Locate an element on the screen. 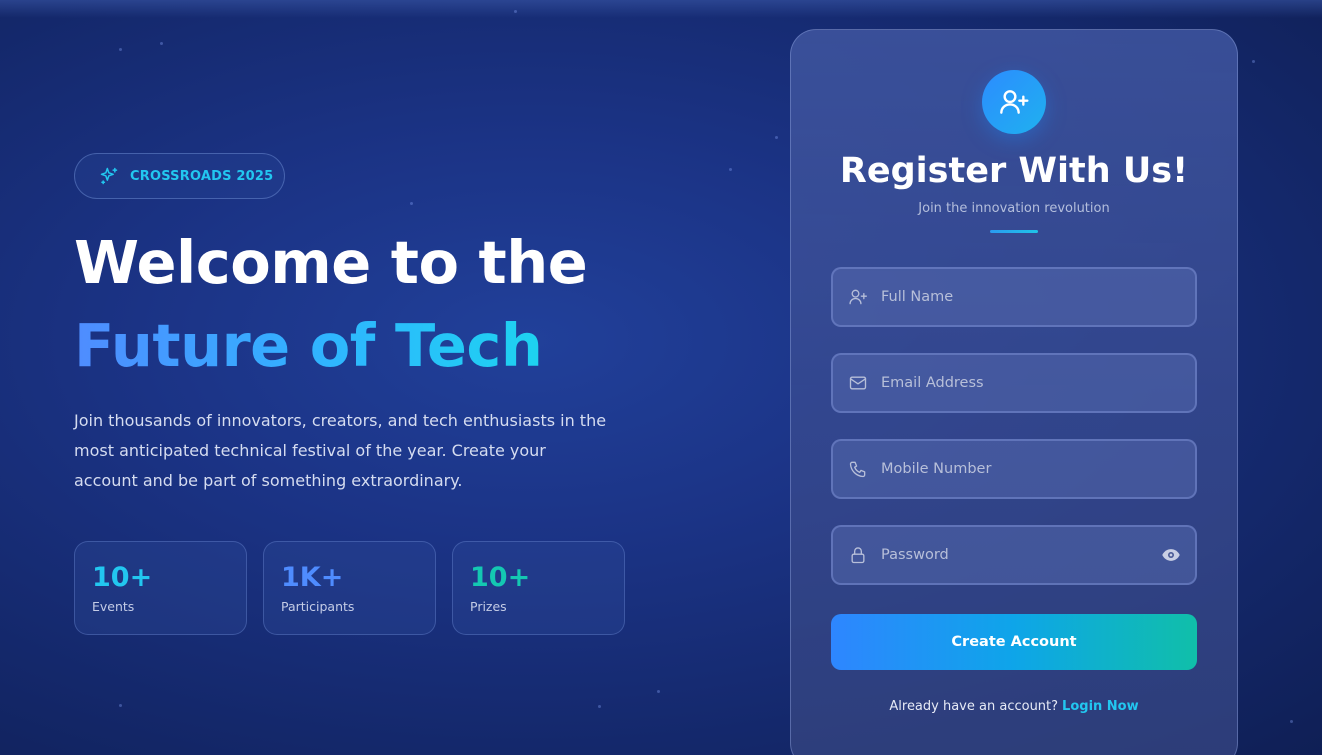 Image resolution: width=1322 pixels, height=755 pixels. stat-label: Participants is located at coordinates (318, 606).